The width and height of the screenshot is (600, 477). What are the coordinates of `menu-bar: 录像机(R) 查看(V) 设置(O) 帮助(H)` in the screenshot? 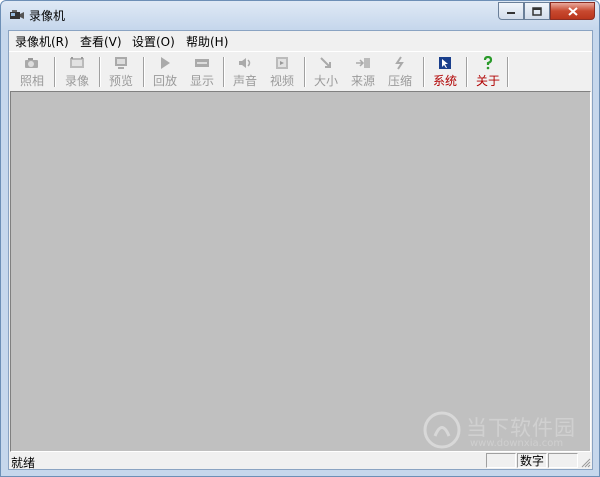 It's located at (300, 40).